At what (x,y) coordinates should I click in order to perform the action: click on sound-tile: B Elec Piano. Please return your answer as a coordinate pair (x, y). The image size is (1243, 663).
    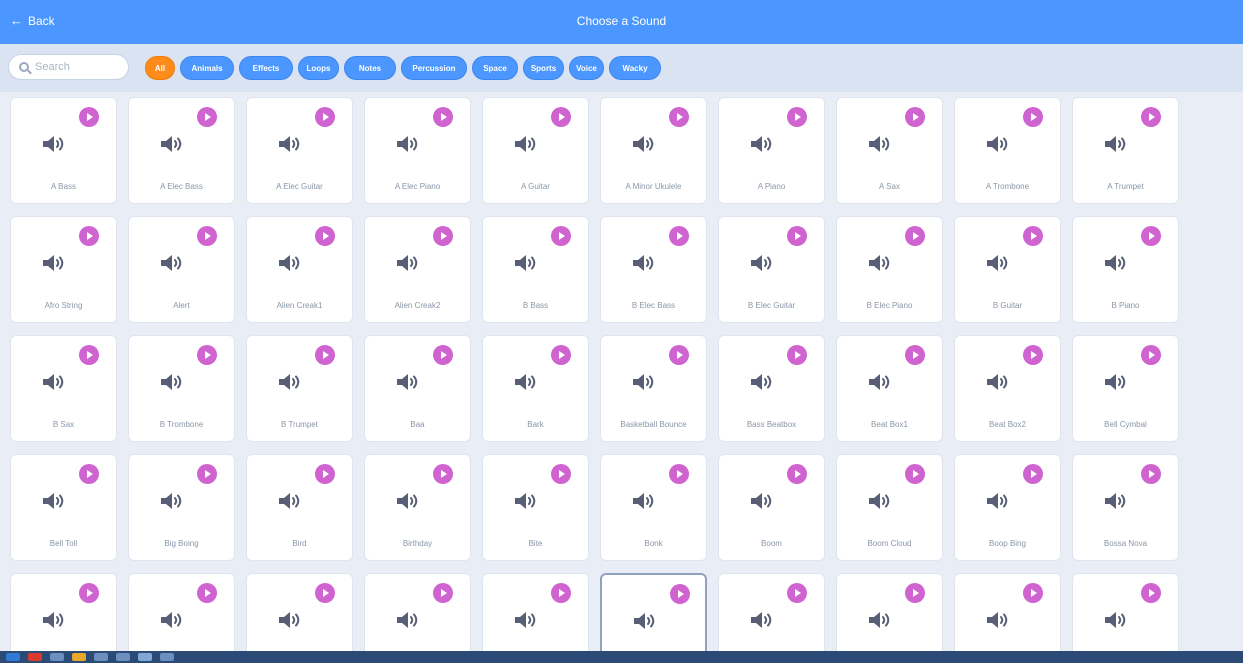
    Looking at the image, I should click on (889, 269).